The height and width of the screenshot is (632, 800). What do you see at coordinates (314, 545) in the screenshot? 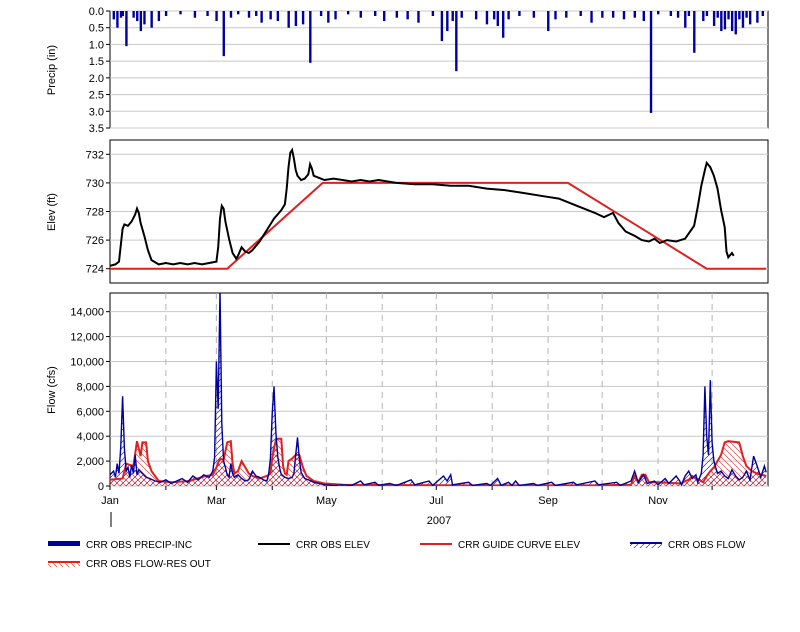
I see `legend-item: CRR OBS ELEV` at bounding box center [314, 545].